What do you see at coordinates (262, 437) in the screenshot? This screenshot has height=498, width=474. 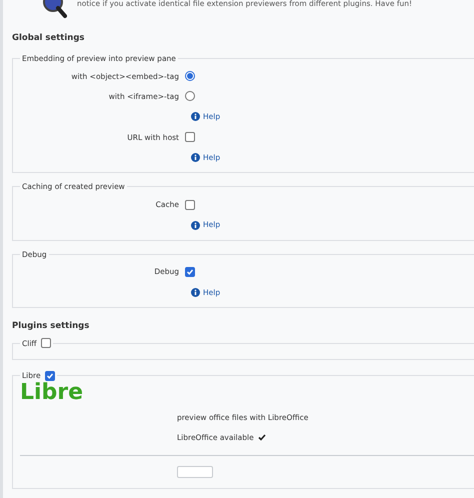 I see `checkmark-icon` at bounding box center [262, 437].